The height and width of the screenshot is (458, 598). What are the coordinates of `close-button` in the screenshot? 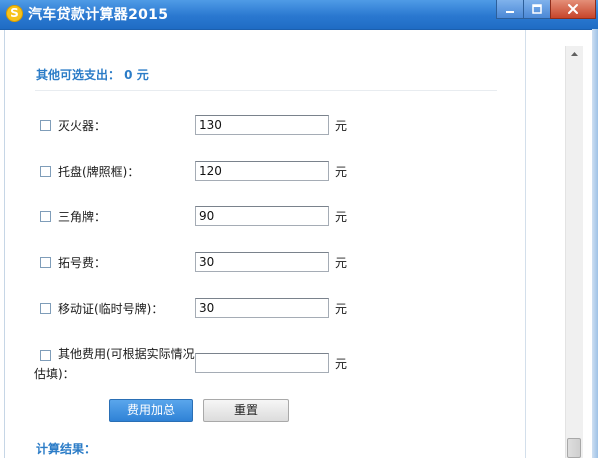 It's located at (573, 9).